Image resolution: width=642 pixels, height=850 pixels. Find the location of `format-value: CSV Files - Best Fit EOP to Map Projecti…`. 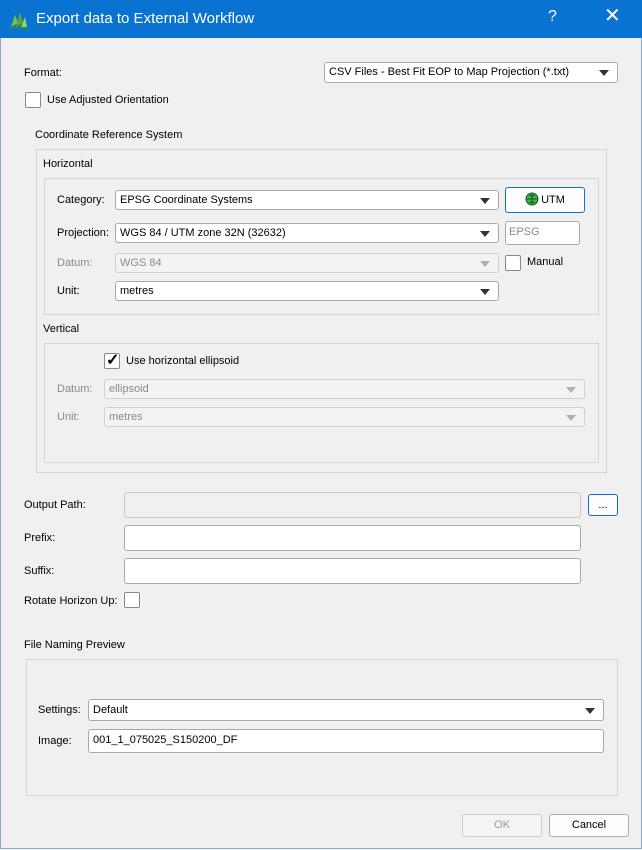

format-value: CSV Files - Best Fit EOP to Map Projecti… is located at coordinates (449, 72).